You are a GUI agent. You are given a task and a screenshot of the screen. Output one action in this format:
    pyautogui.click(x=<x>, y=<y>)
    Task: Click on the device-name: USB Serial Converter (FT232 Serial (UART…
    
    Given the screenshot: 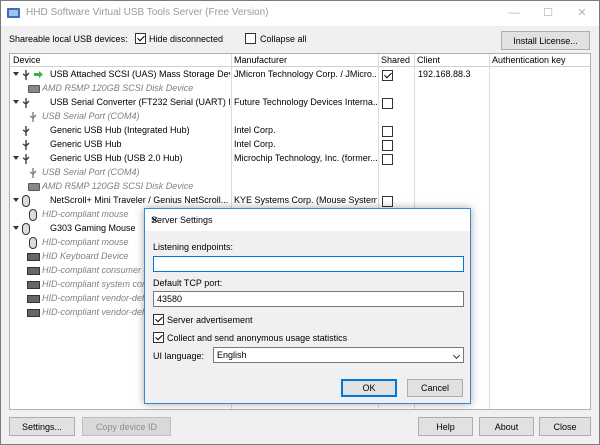 What is the action you would take?
    pyautogui.click(x=140, y=102)
    